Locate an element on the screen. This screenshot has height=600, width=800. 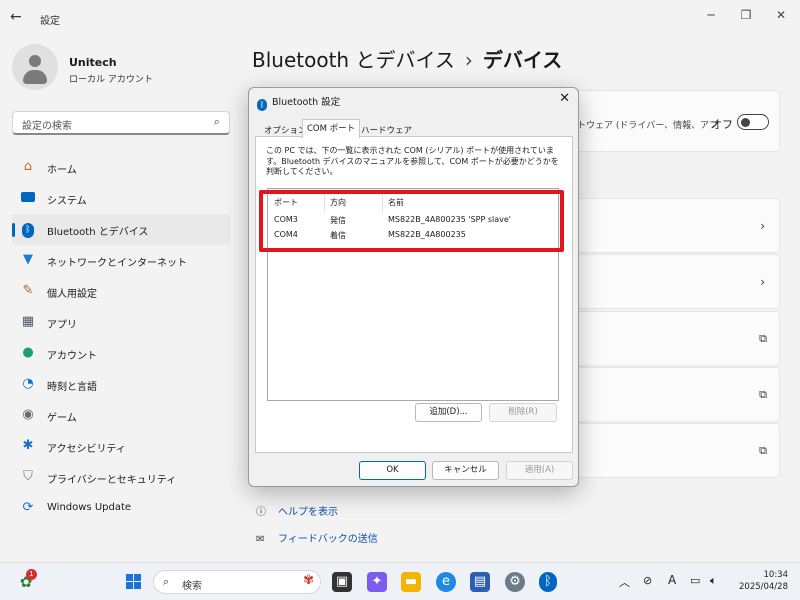
feedback-link-label: フィードバックの送信 is located at coordinates (328, 539).